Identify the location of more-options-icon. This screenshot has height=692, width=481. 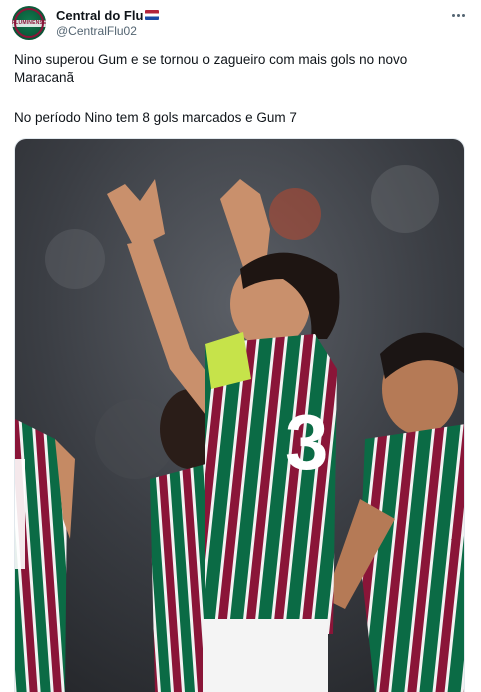
(458, 15).